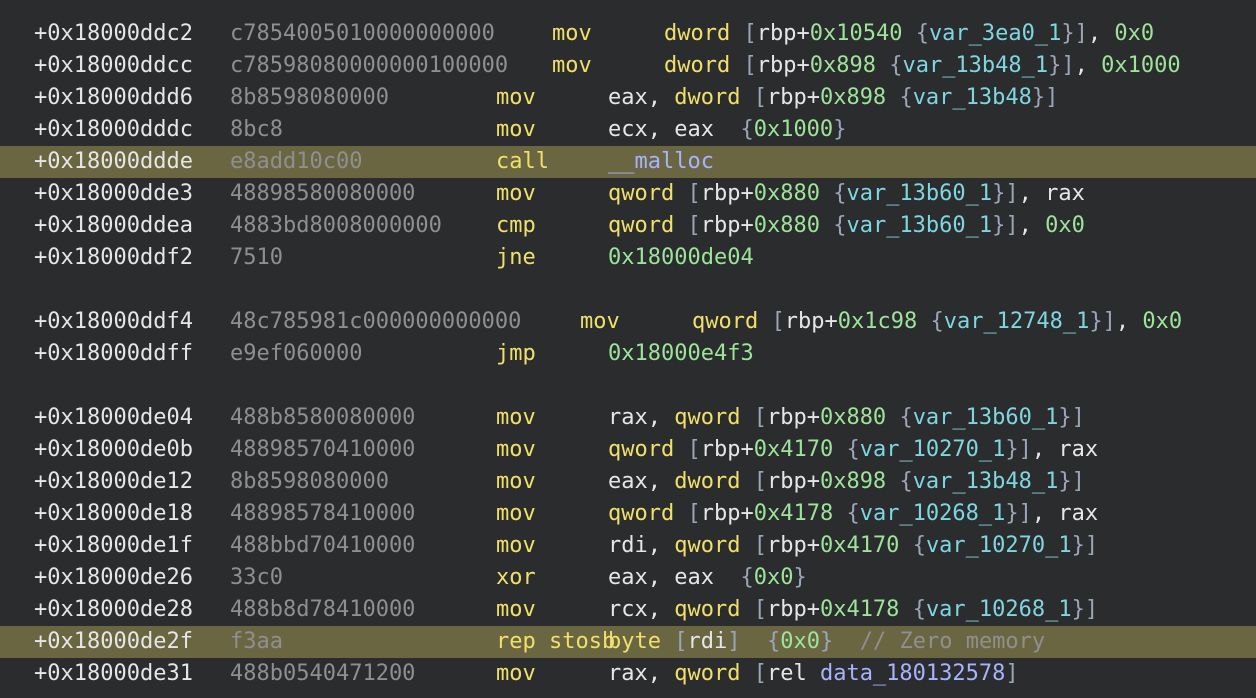 Image resolution: width=1256 pixels, height=698 pixels. What do you see at coordinates (113, 98) in the screenshot?
I see `address: +0x18000ddd6` at bounding box center [113, 98].